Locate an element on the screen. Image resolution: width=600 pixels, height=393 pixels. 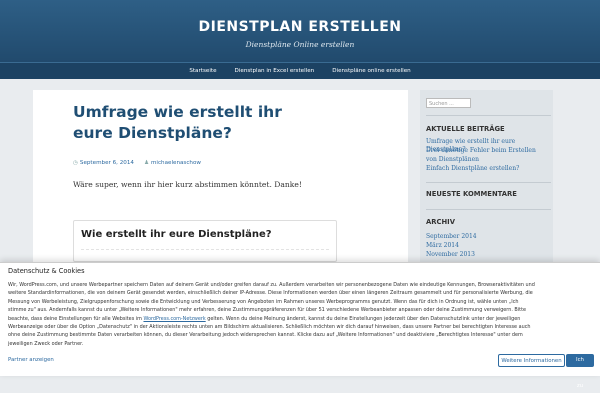
agree-button: Ich stimme zu is located at coordinates (580, 371).